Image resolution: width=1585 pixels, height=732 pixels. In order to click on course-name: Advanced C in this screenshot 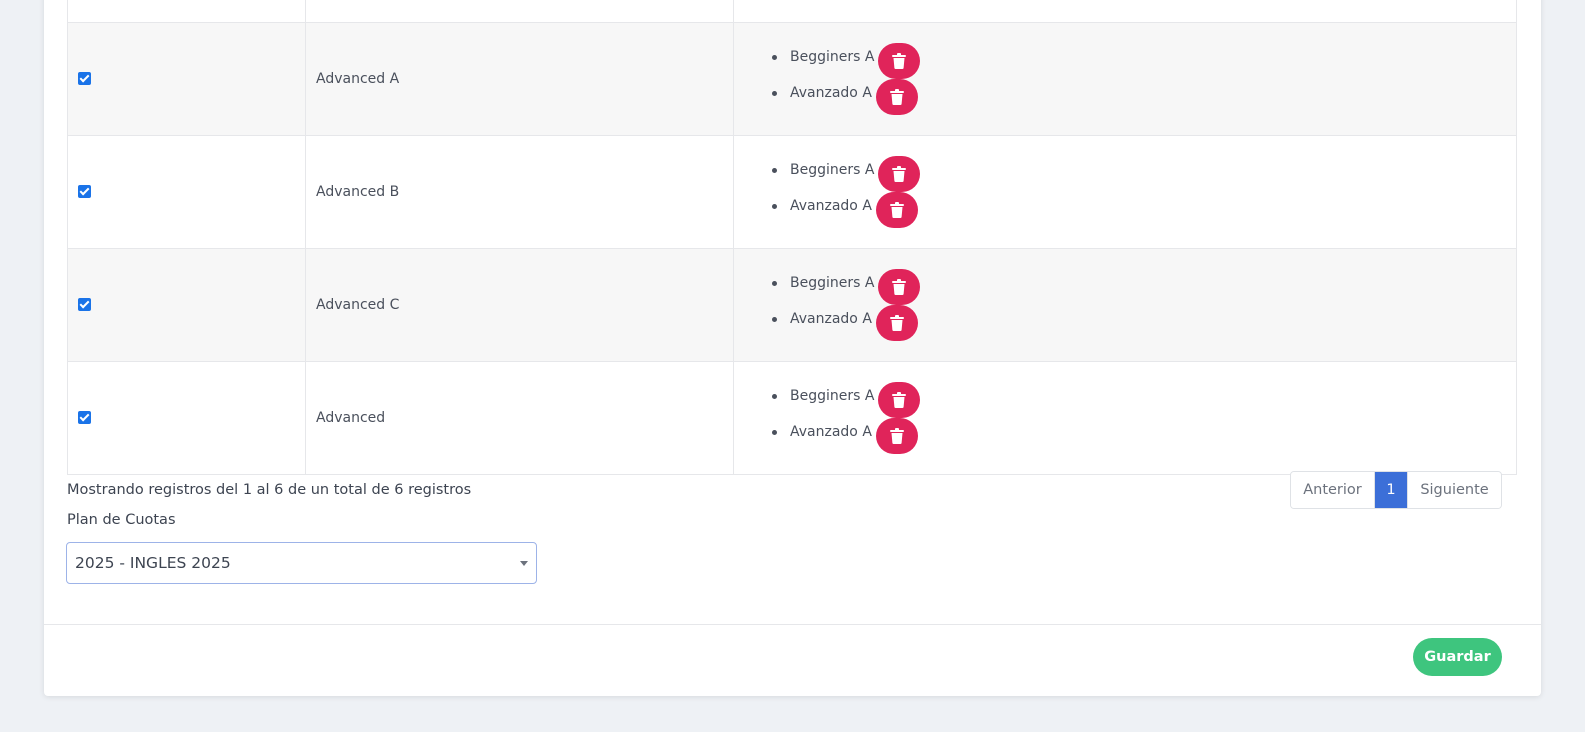, I will do `click(519, 304)`.